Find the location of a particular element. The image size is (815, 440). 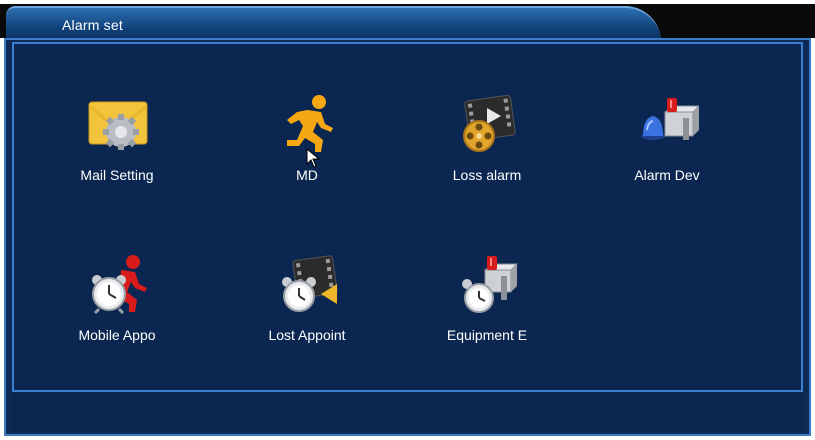

item-label: MD is located at coordinates (307, 175).